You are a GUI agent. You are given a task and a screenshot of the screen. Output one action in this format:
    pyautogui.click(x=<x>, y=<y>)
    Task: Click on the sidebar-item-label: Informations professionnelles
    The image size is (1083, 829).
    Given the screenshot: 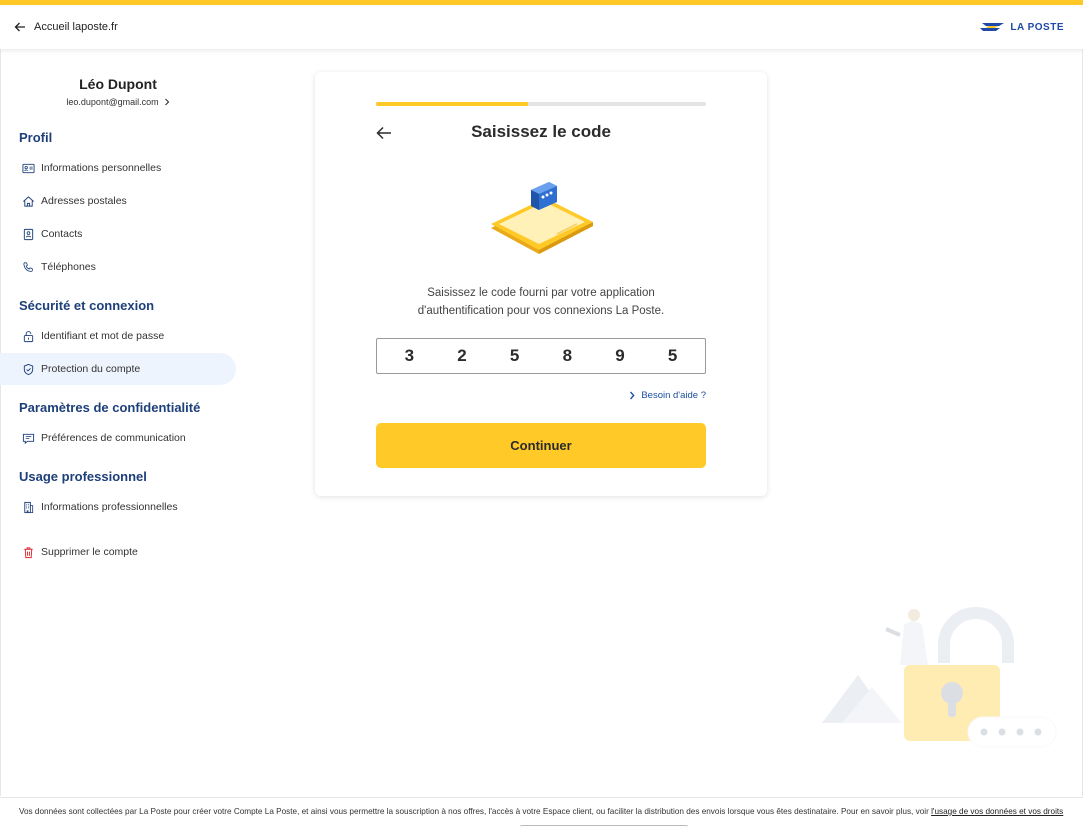 What is the action you would take?
    pyautogui.click(x=109, y=507)
    